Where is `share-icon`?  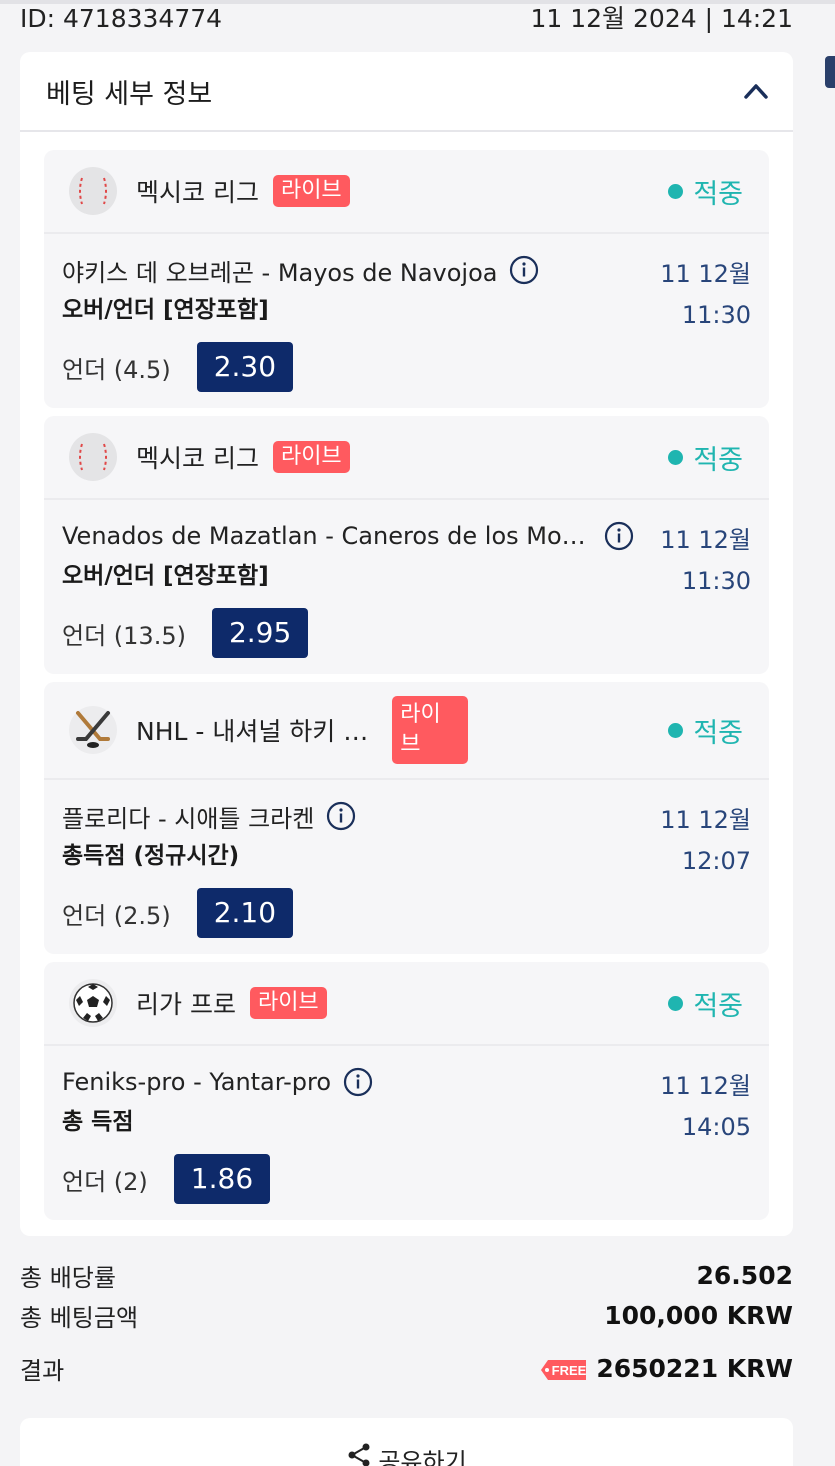
share-icon is located at coordinates (359, 1454).